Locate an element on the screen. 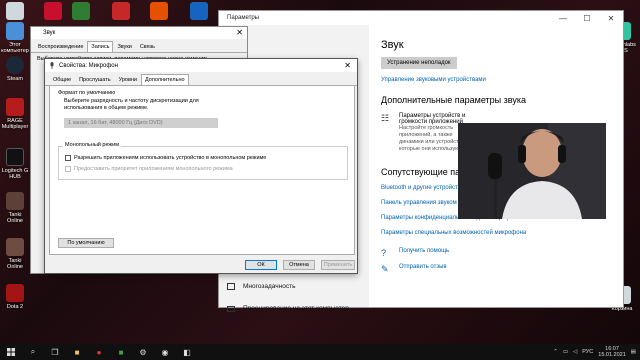 The image size is (640, 360). orange-app-icon is located at coordinates (159, 11).